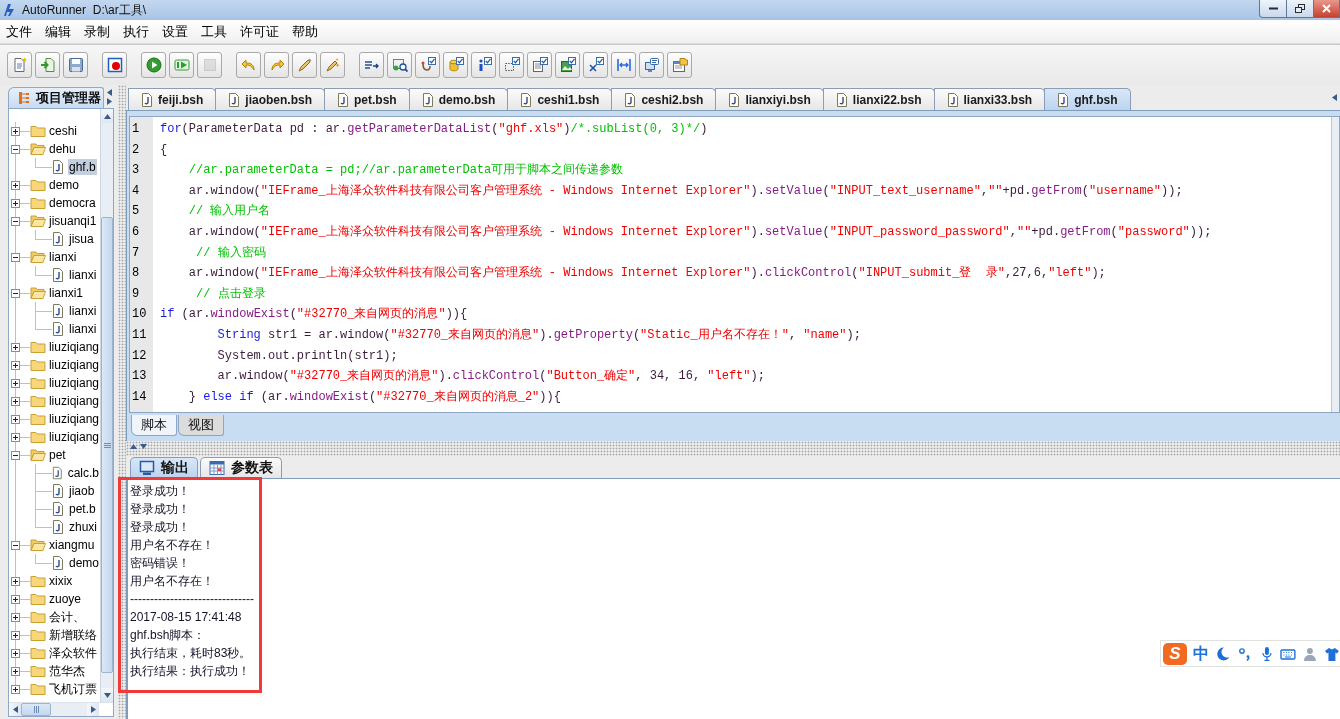 This screenshot has width=1340, height=719. Describe the element at coordinates (136, 31) in the screenshot. I see `menu-item: 执行` at that location.